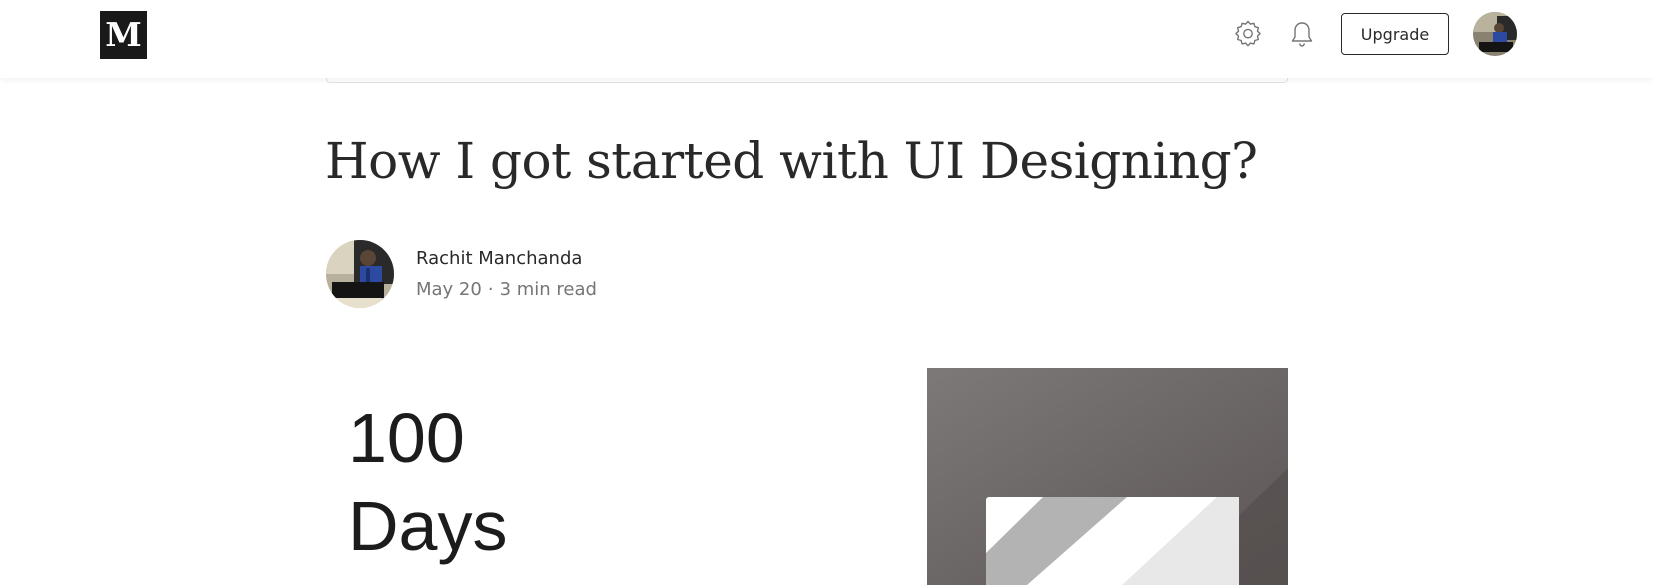 This screenshot has height=585, width=1653. I want to click on author-avatar, so click(360, 274).